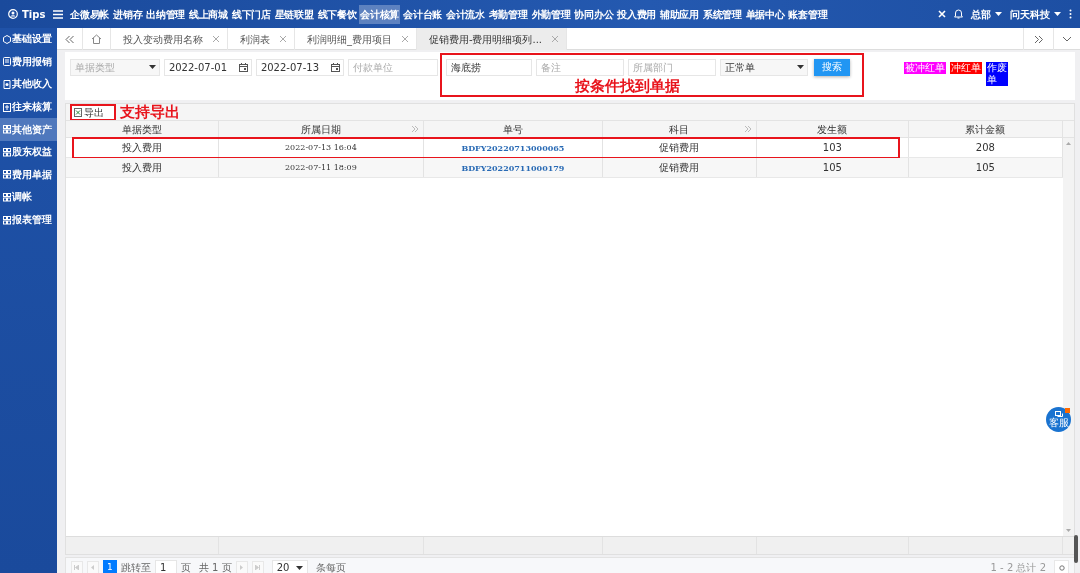  Describe the element at coordinates (28, 152) in the screenshot. I see `sidebar-item: 股东权益` at that location.